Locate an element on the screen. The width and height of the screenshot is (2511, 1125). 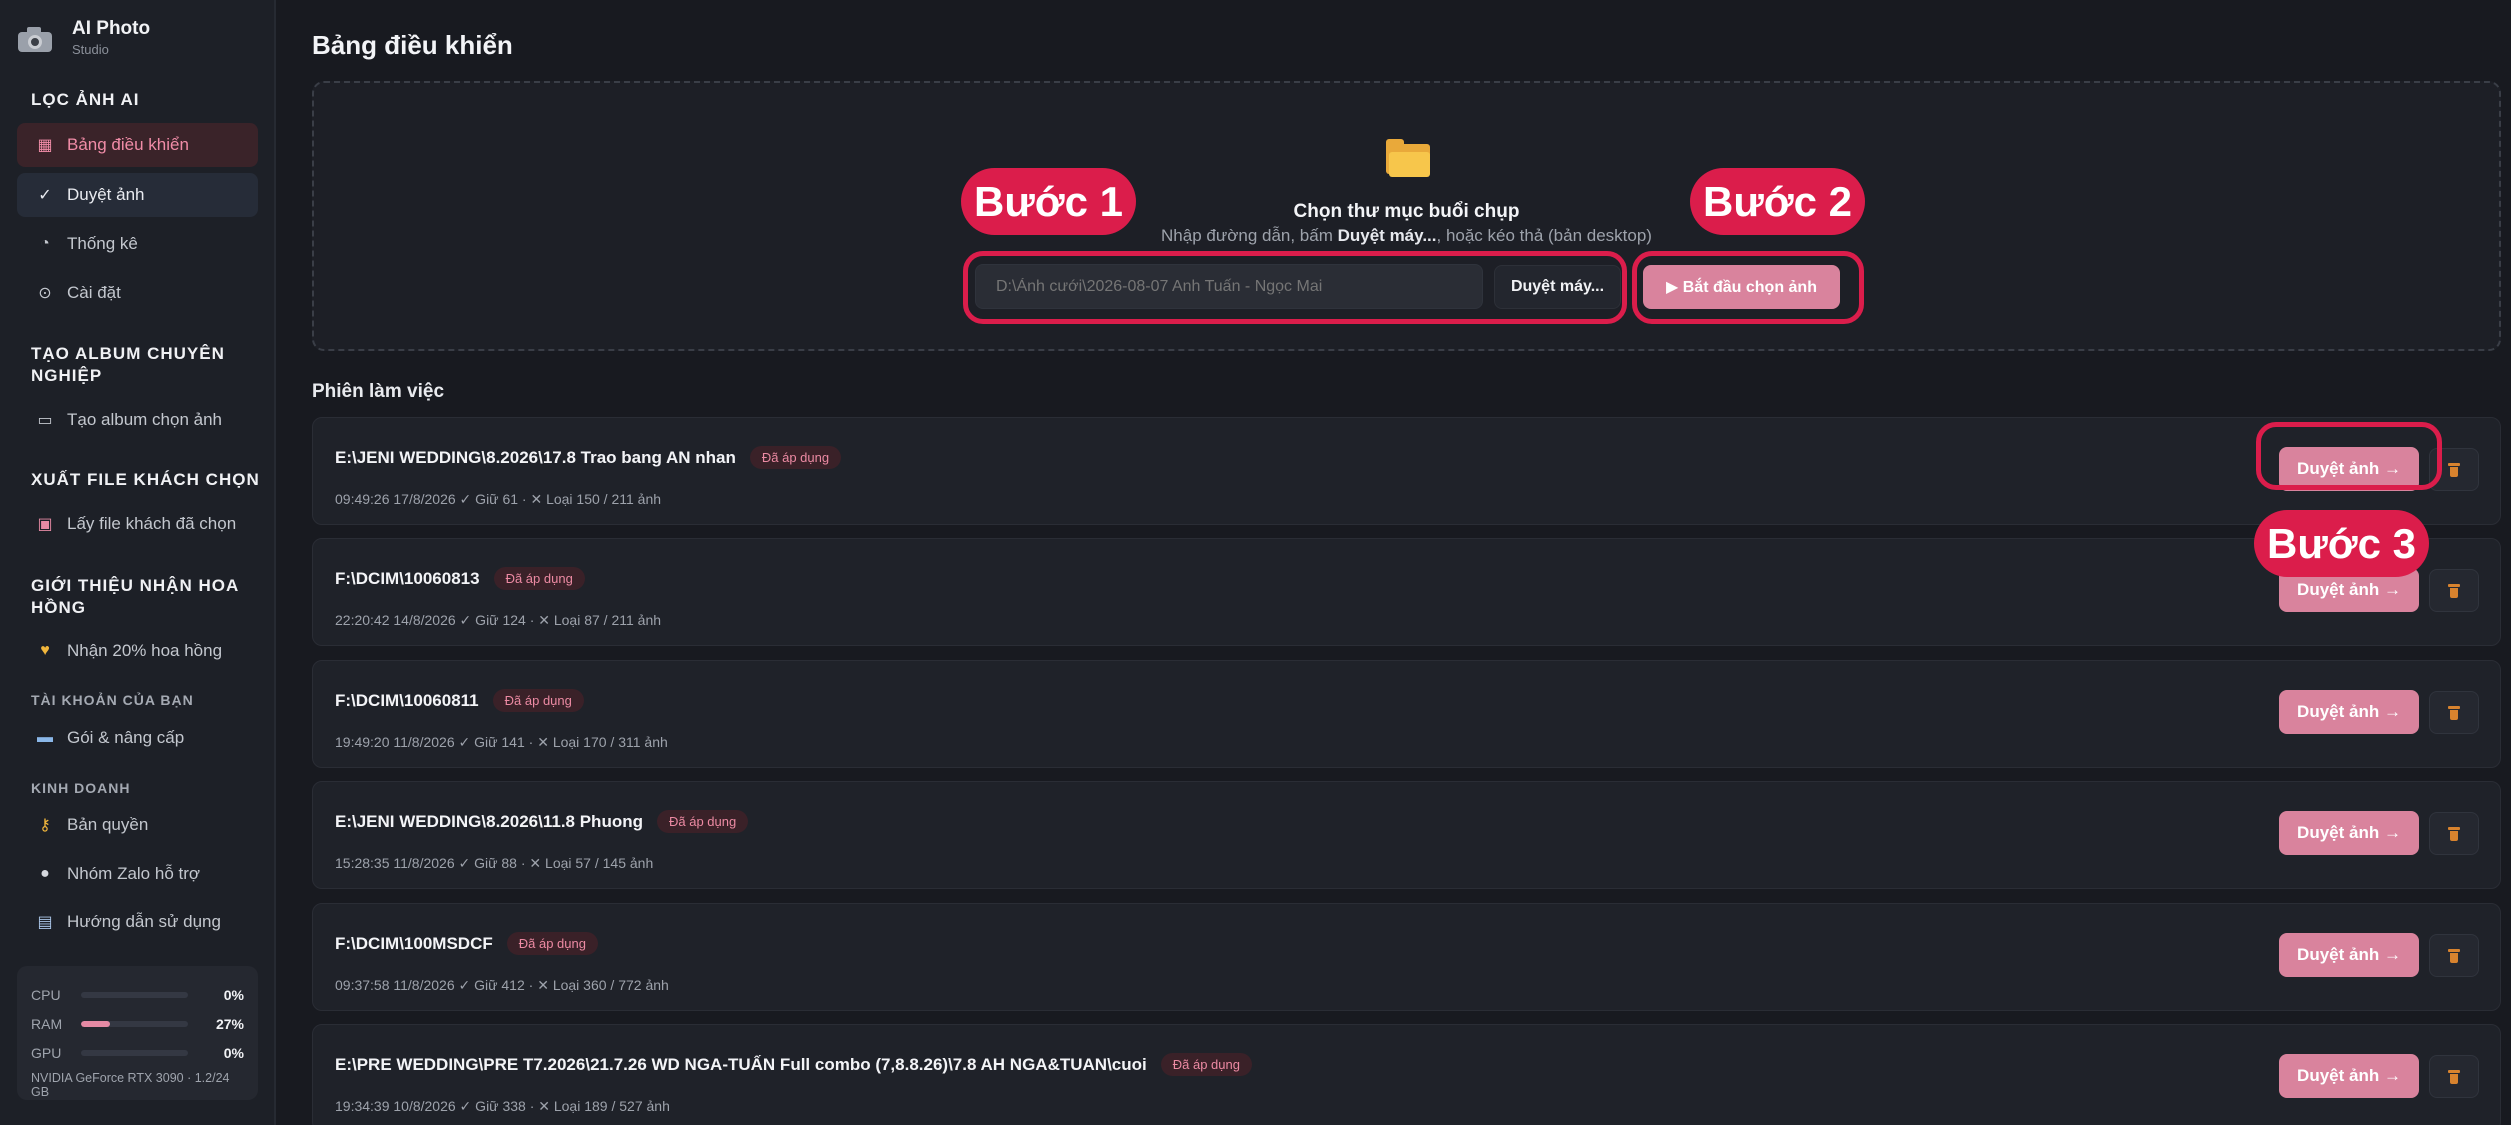
ram-row: RAM 27% is located at coordinates (137, 1023).